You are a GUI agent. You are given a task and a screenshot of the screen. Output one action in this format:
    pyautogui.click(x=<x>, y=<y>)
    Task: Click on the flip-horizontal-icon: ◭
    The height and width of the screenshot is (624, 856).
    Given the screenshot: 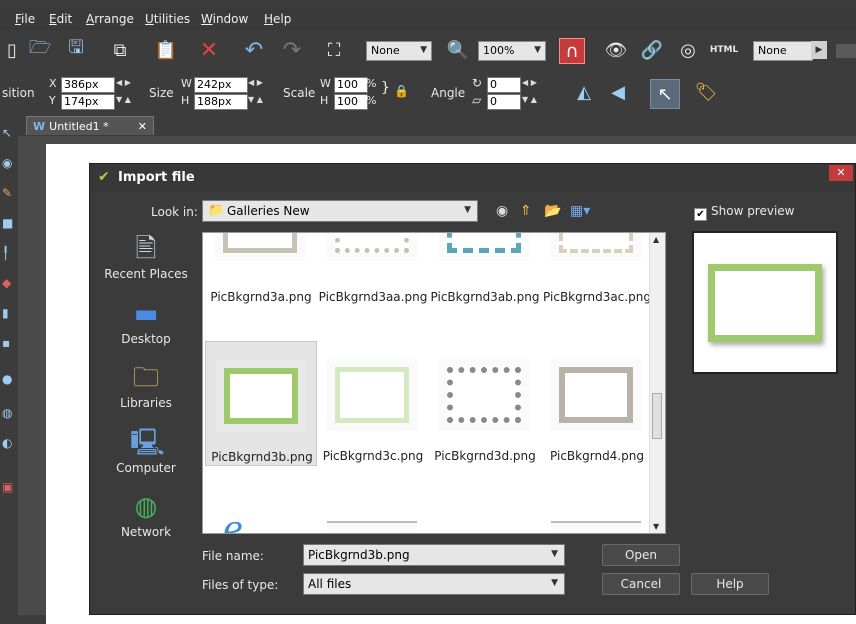 What is the action you would take?
    pyautogui.click(x=584, y=92)
    